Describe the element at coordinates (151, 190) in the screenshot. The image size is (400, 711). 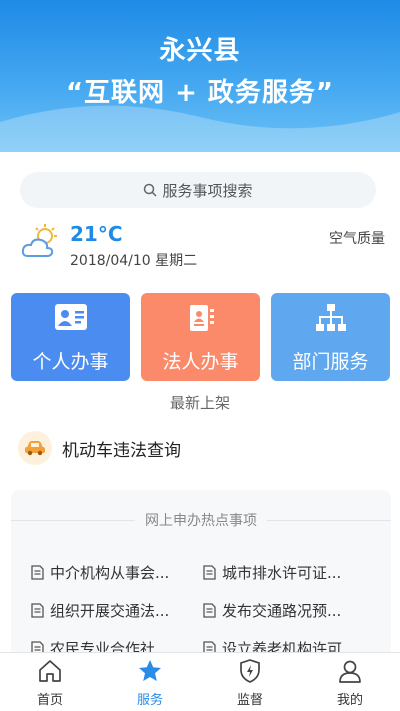
I see `search-icon` at that location.